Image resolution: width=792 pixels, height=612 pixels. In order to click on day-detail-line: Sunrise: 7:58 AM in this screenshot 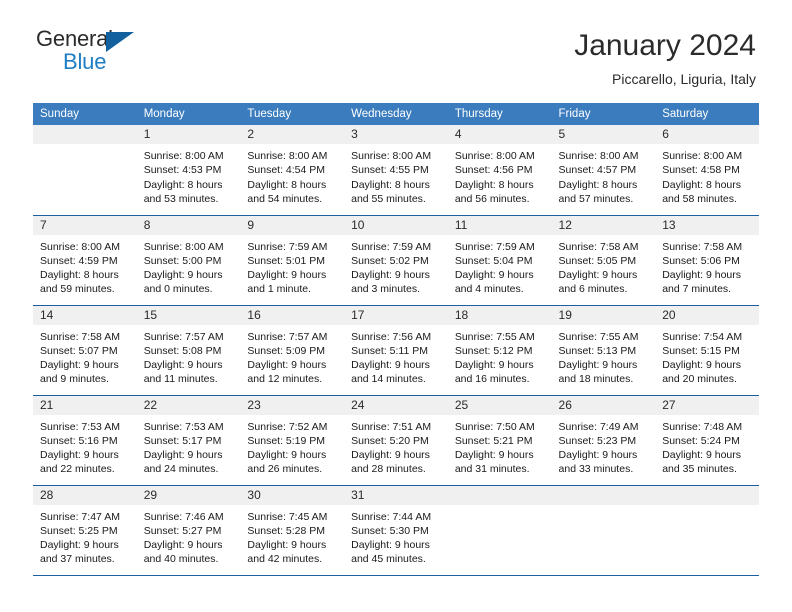, I will do `click(80, 336)`.